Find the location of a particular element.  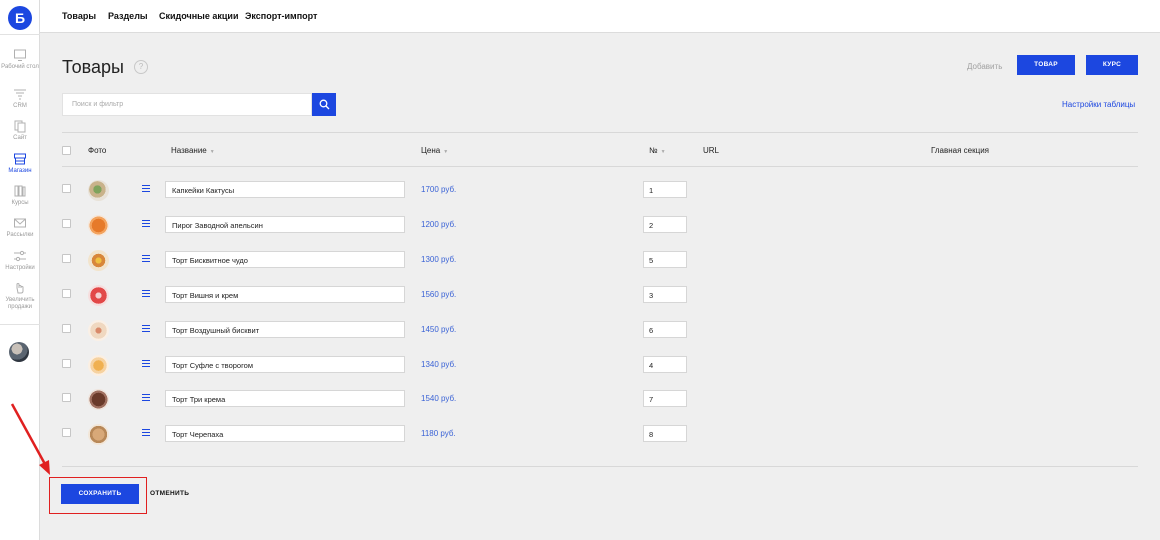

product-price: 1340 руб. is located at coordinates (438, 364).